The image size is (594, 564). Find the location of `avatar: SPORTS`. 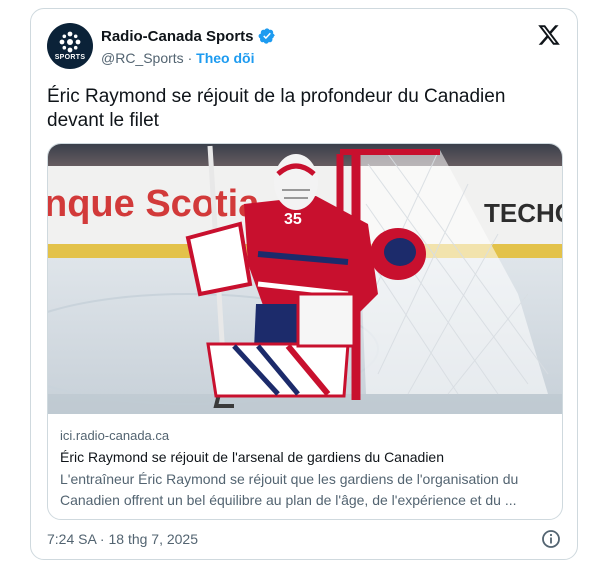

avatar: SPORTS is located at coordinates (70, 46).